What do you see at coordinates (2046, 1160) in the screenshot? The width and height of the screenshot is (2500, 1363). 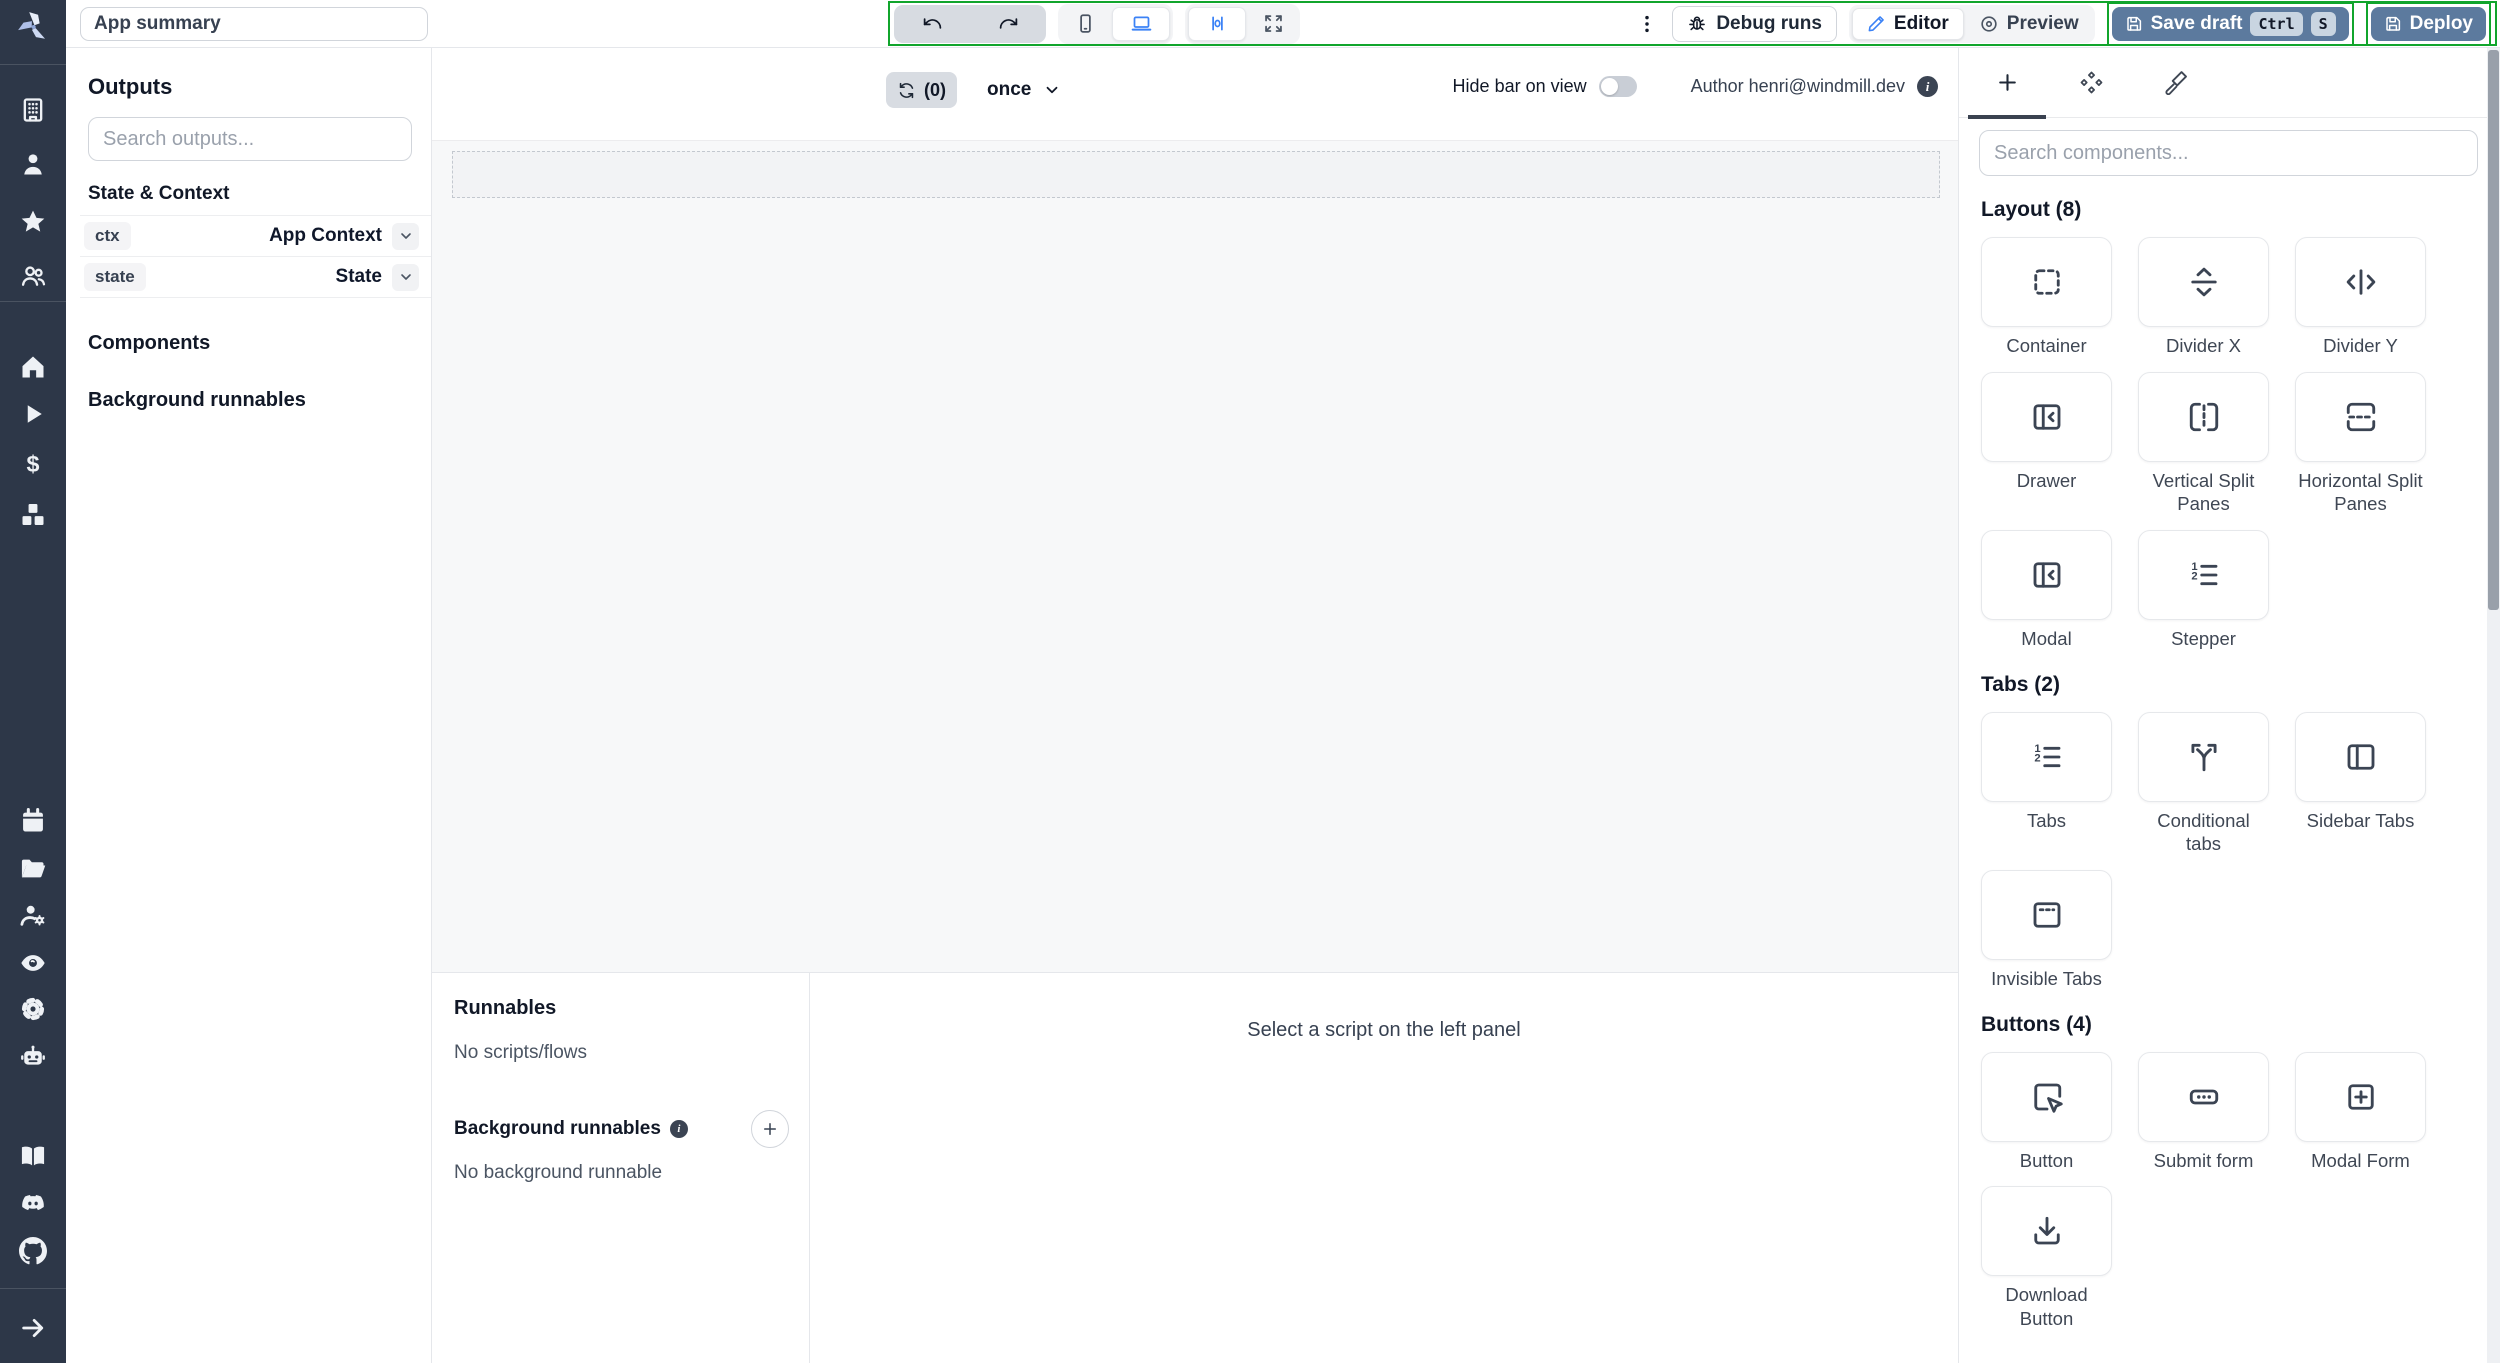 I see `component-label: Button` at bounding box center [2046, 1160].